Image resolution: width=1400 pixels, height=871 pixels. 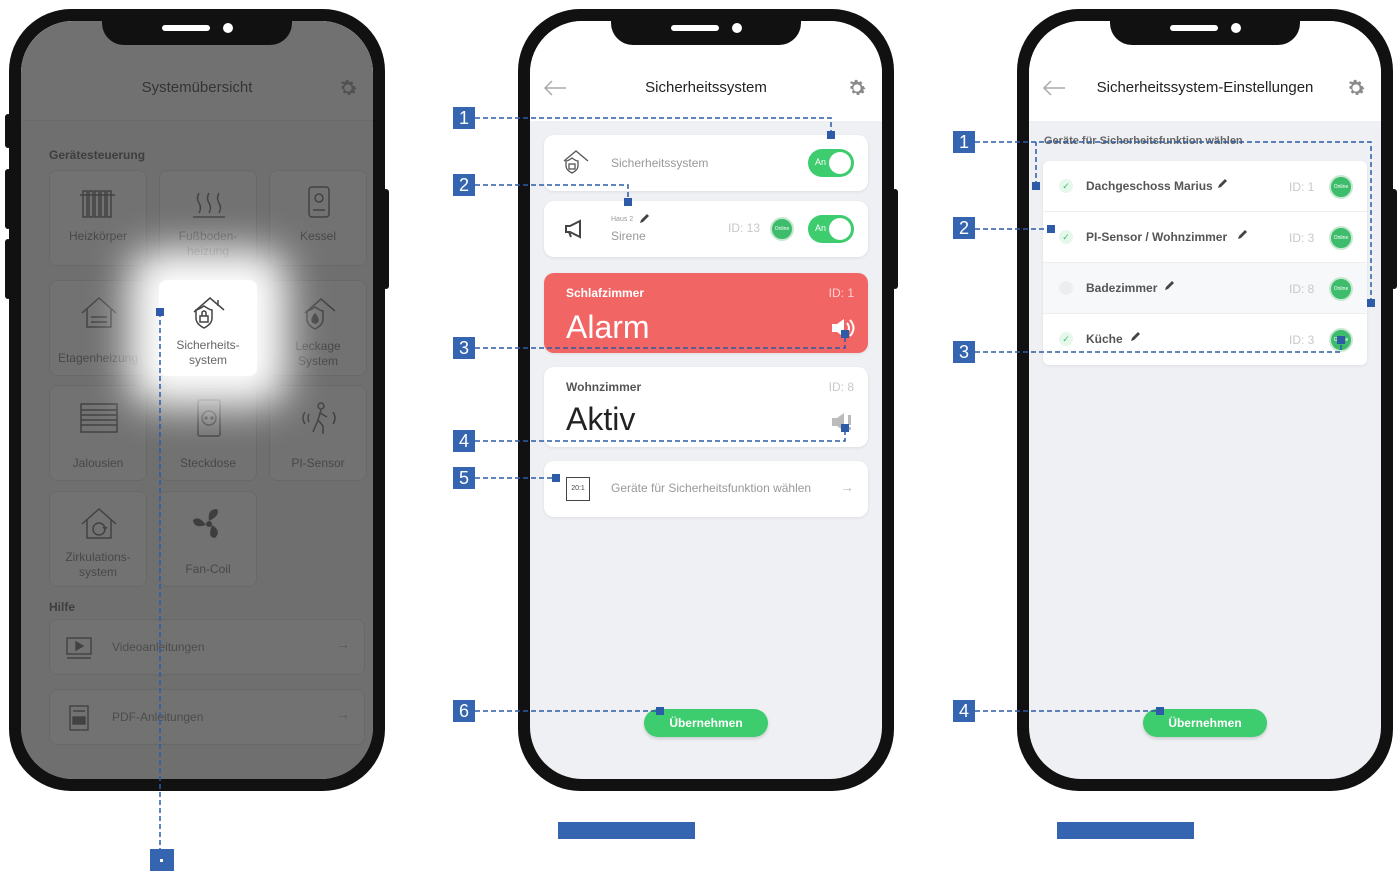 I want to click on room-id: ID: 1, so click(x=841, y=293).